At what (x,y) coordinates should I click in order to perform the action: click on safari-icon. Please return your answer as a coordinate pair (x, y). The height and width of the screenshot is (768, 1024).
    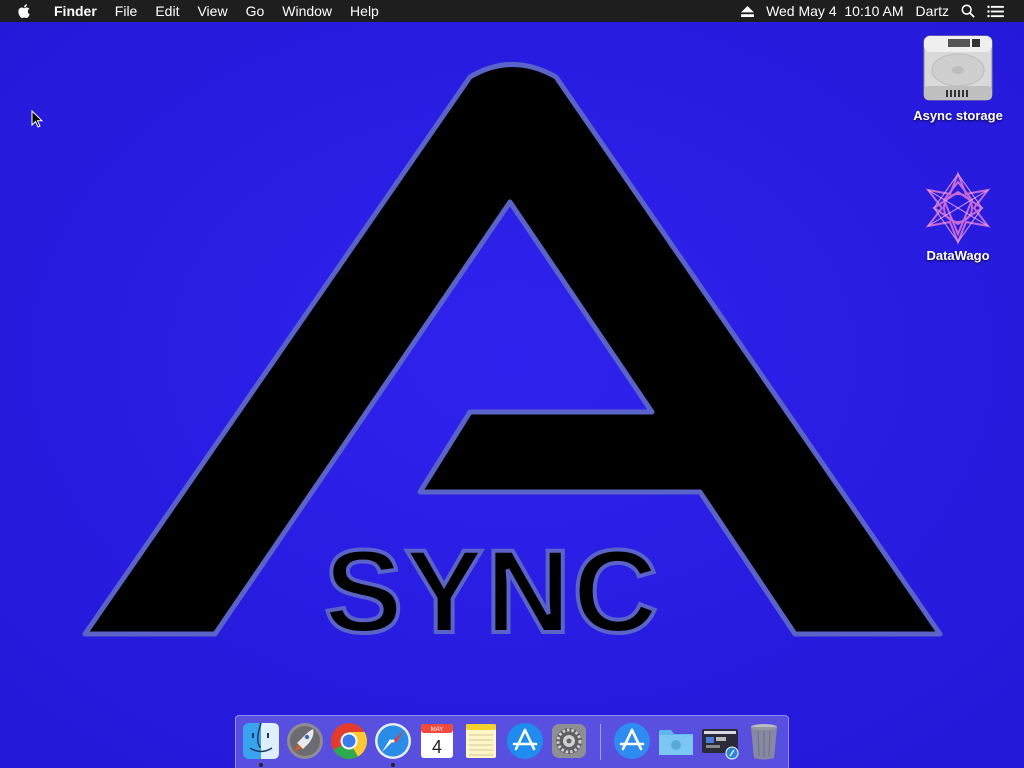
    Looking at the image, I should click on (393, 741).